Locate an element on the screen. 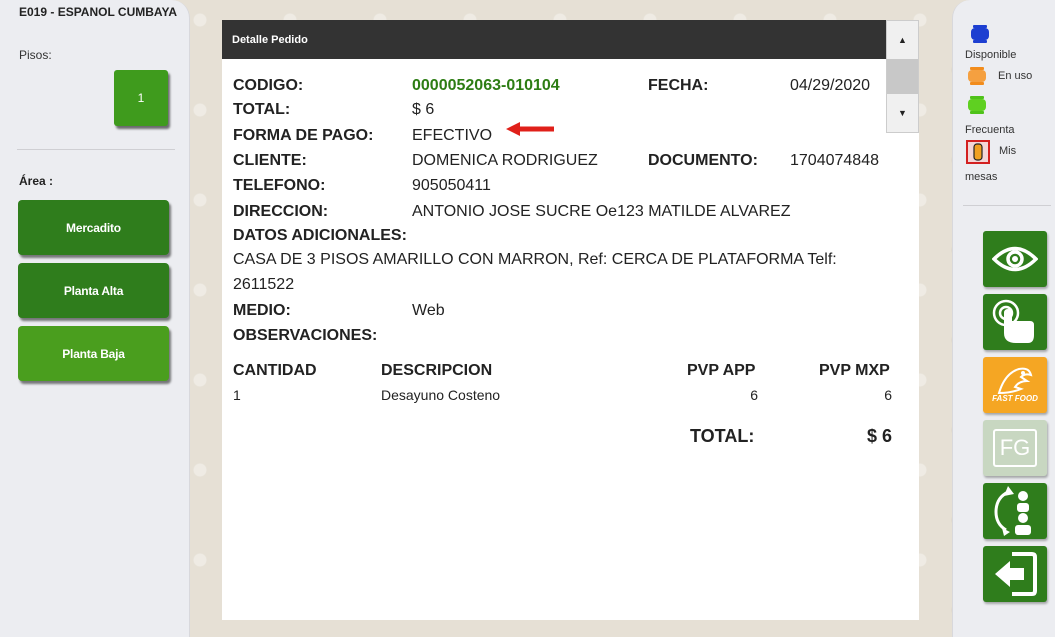 The image size is (1055, 637). waiter-switch-button is located at coordinates (1015, 511).